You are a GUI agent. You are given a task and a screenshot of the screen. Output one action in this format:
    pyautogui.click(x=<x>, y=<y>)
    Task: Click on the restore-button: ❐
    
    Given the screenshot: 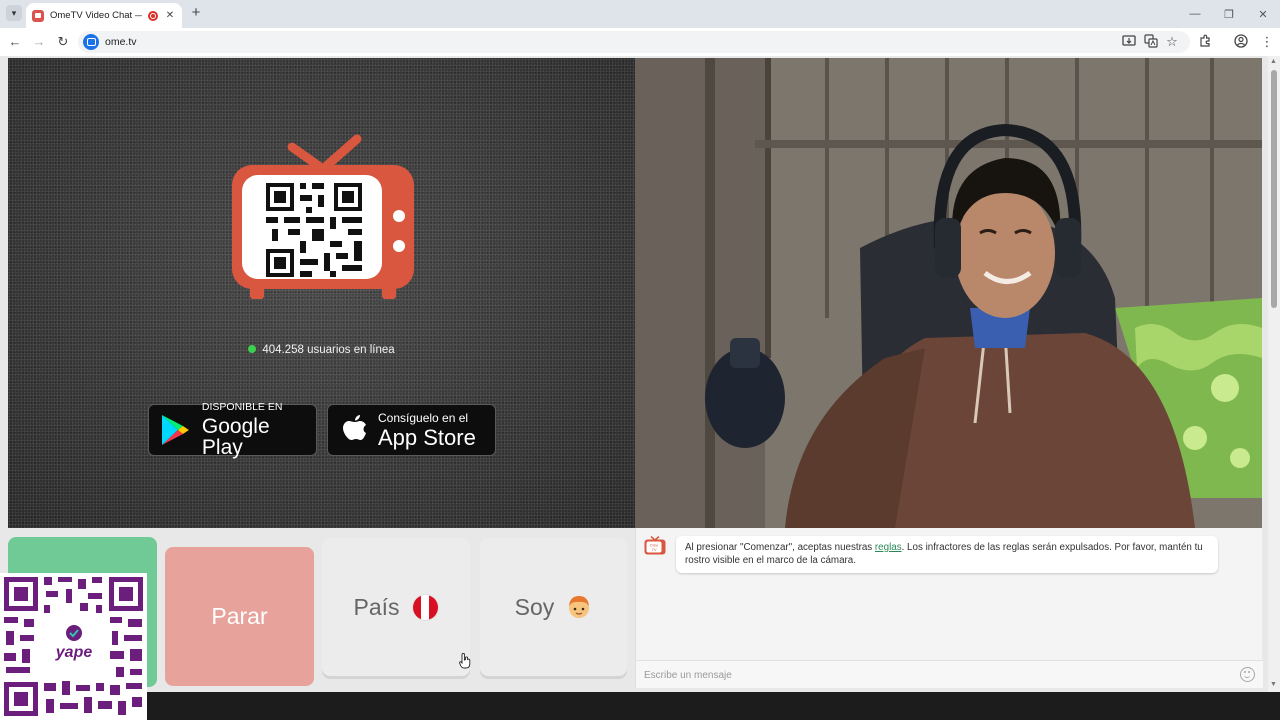 What is the action you would take?
    pyautogui.click(x=1229, y=14)
    